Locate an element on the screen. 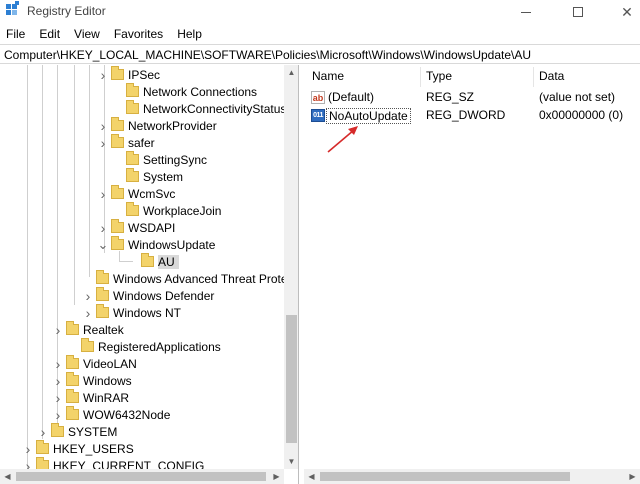 This screenshot has height=484, width=640. close-button: ✕ is located at coordinates (622, 12).